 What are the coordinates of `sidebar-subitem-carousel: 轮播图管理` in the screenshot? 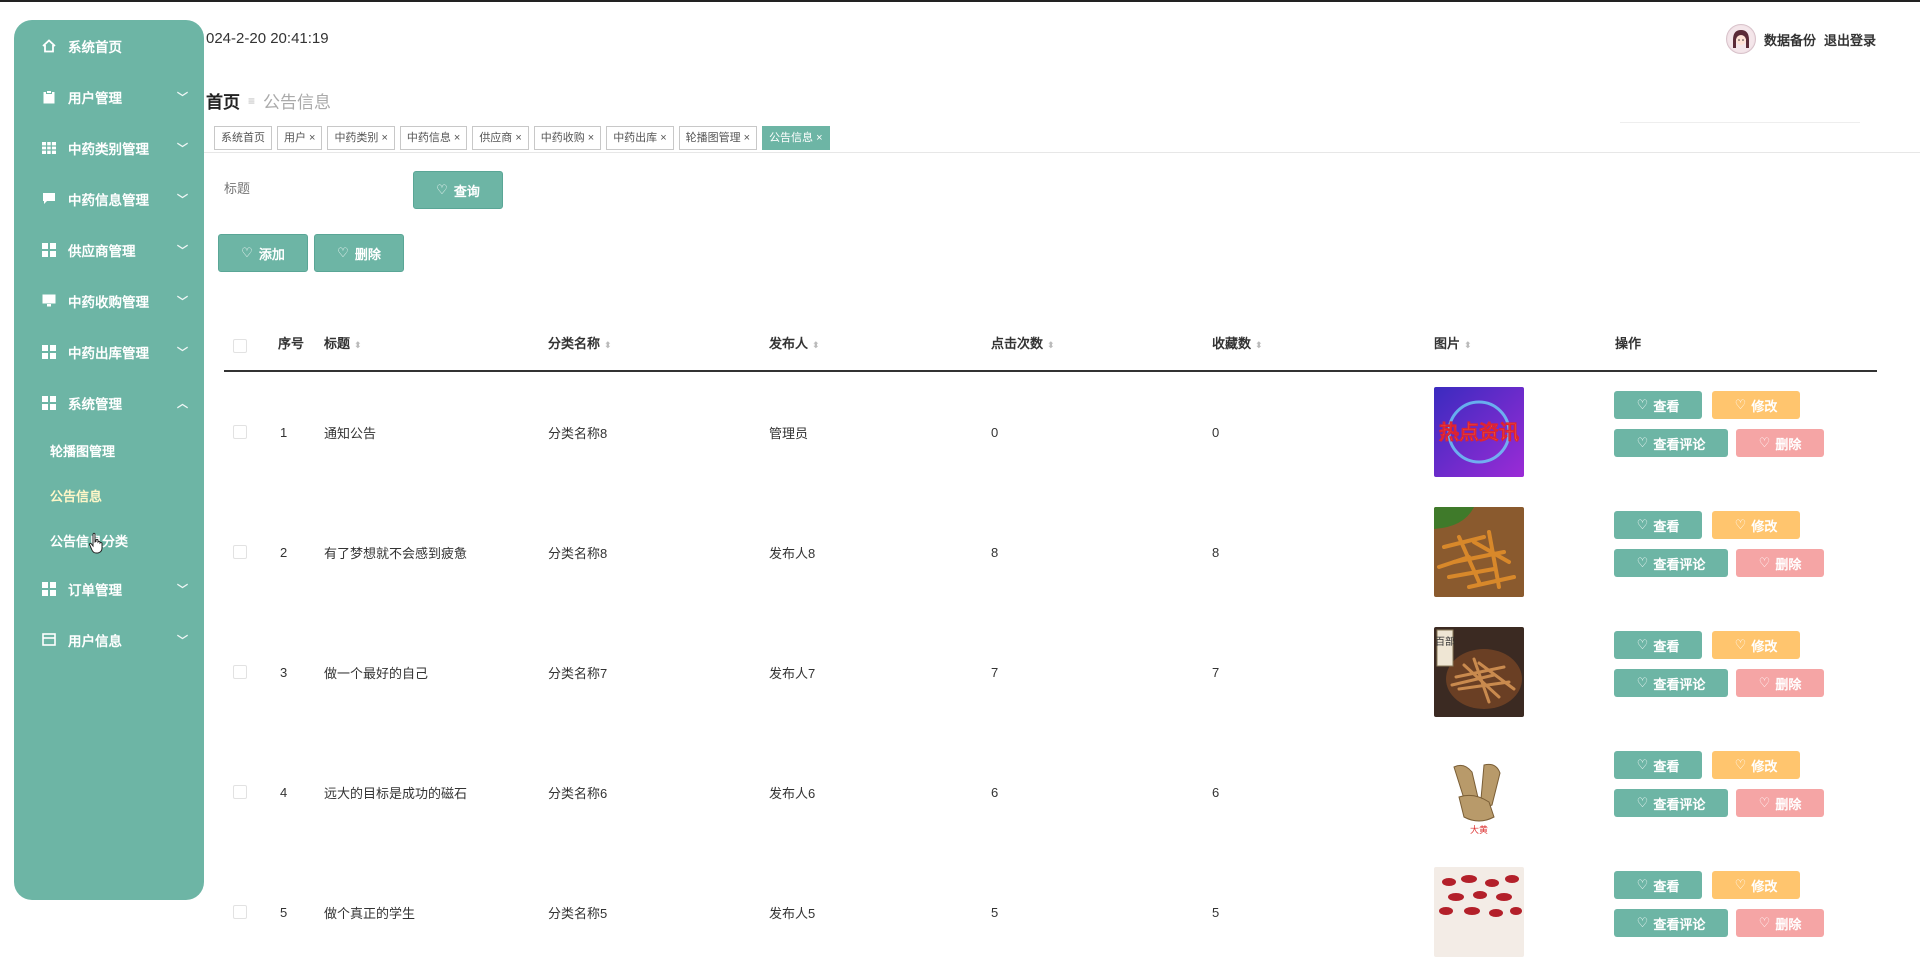 It's located at (109, 450).